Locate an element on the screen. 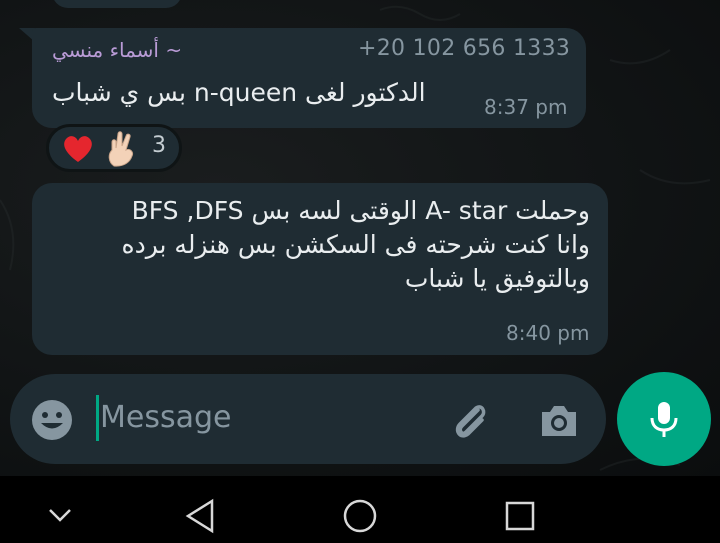 Image resolution: width=720 pixels, height=543 pixels. message-time-2: 8:40 pm is located at coordinates (548, 333).